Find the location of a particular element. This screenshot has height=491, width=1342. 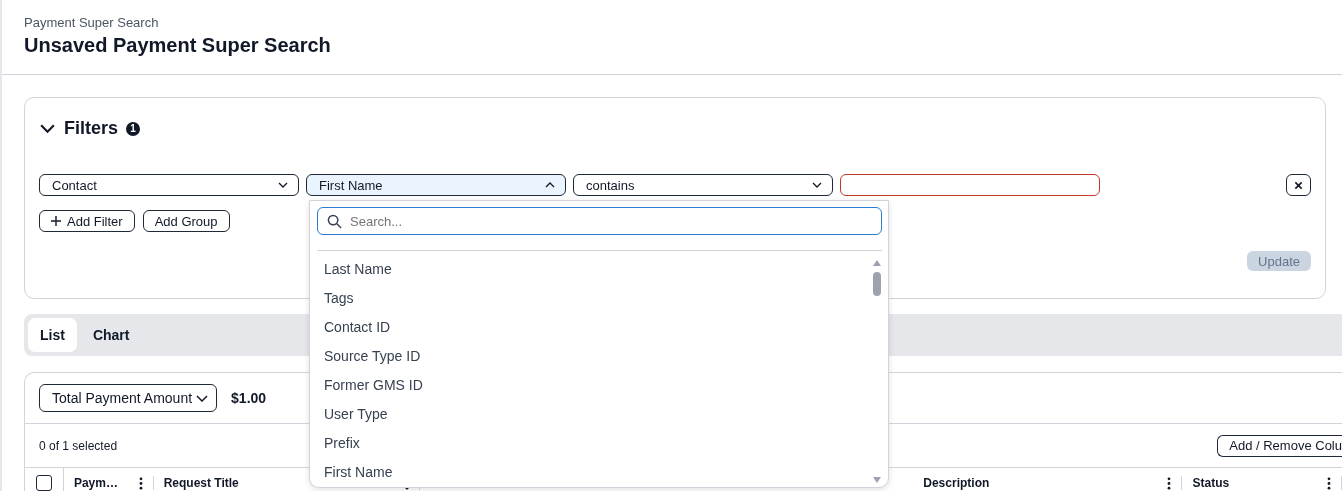

scrollbar-thumb is located at coordinates (876, 284).